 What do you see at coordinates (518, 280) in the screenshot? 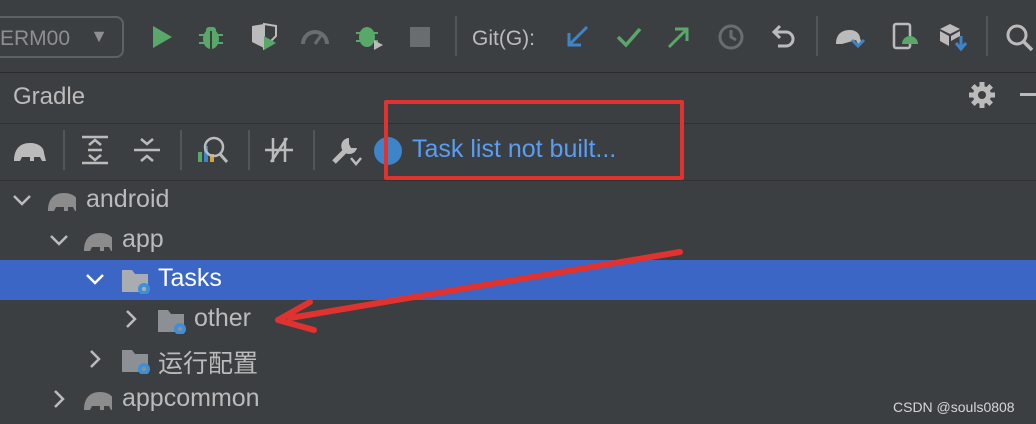
I see `tree-item-tasks: Tasks` at bounding box center [518, 280].